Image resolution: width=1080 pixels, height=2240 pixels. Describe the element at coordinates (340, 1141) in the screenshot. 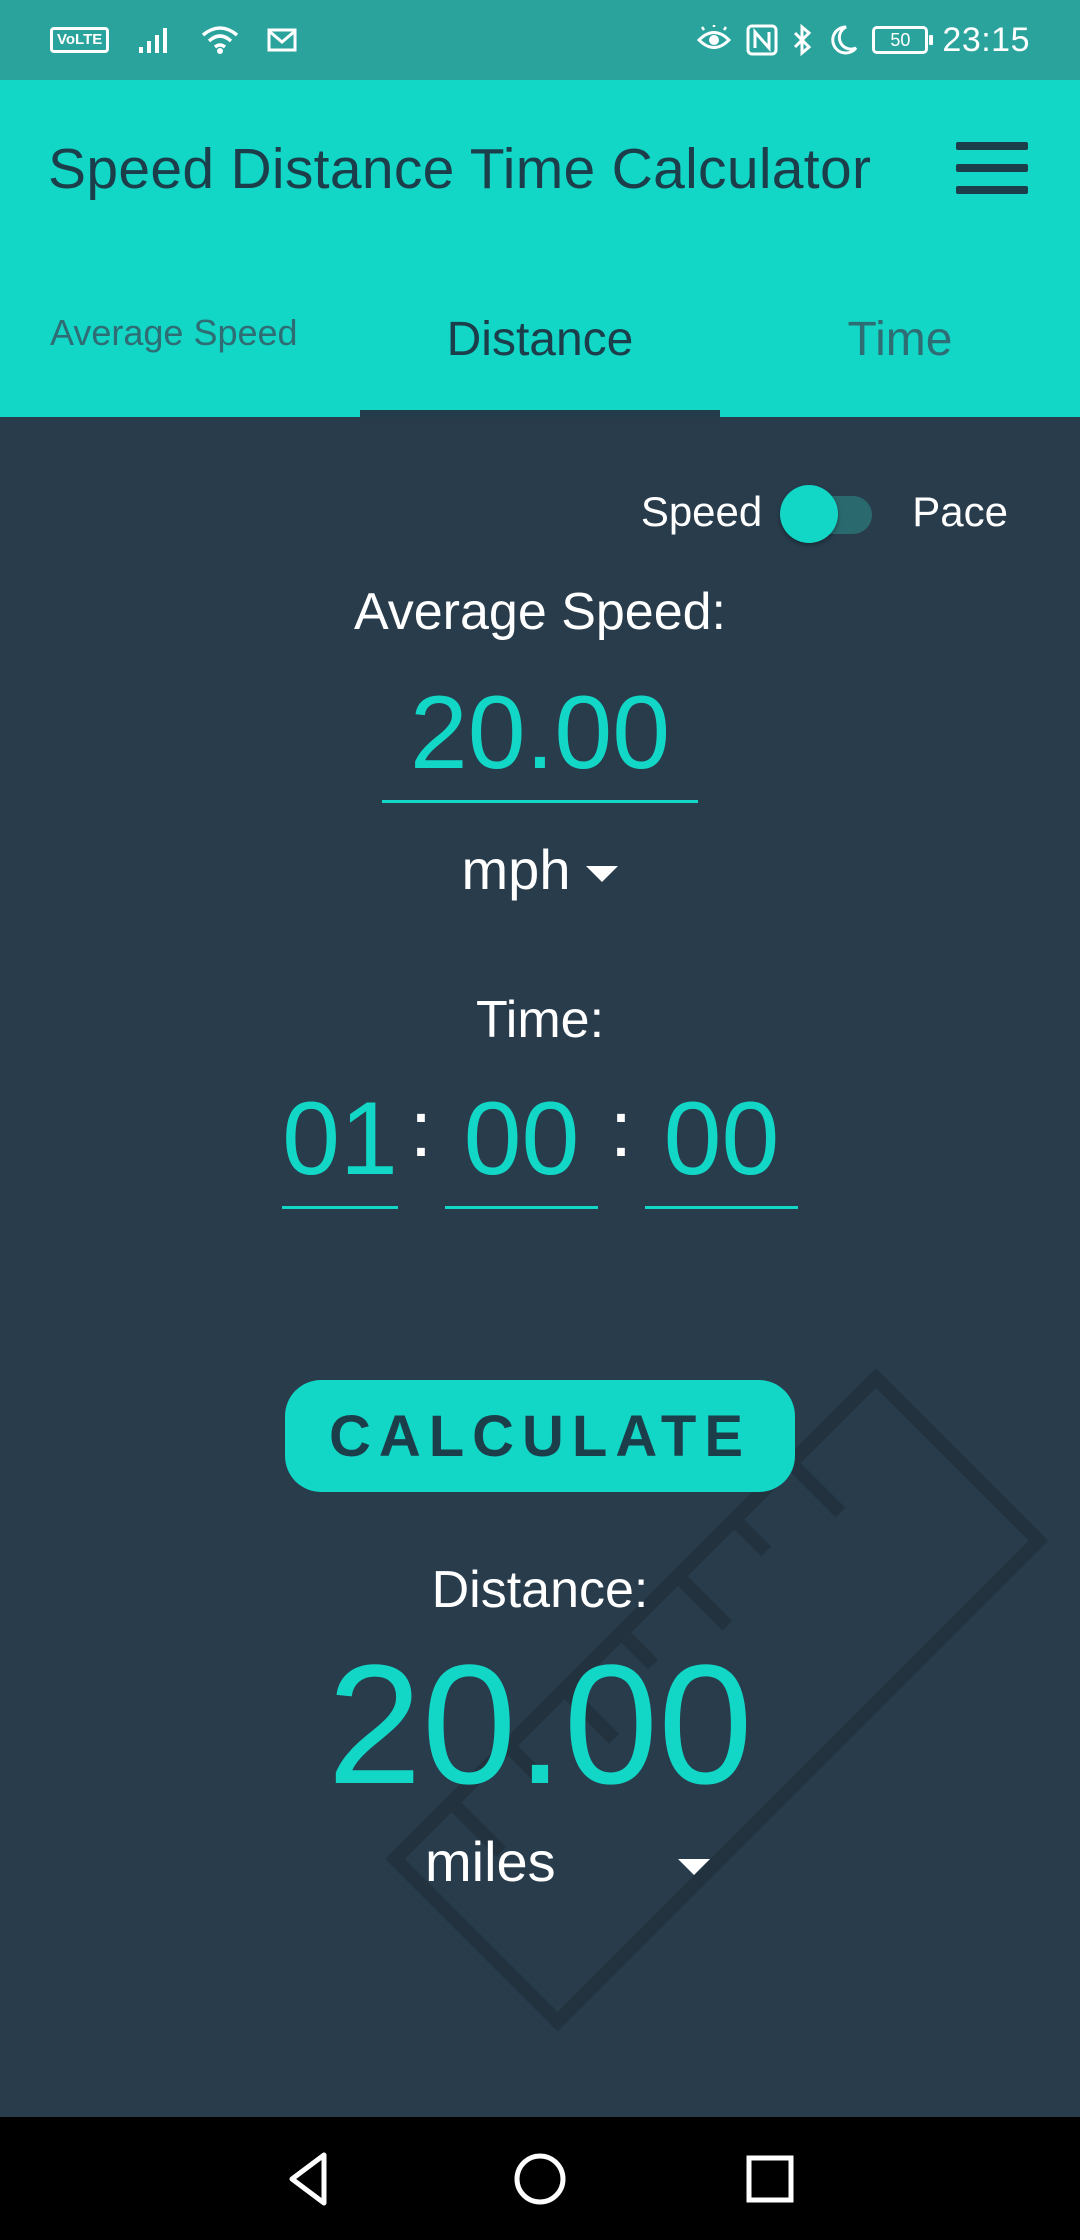

I see `hours-input` at that location.